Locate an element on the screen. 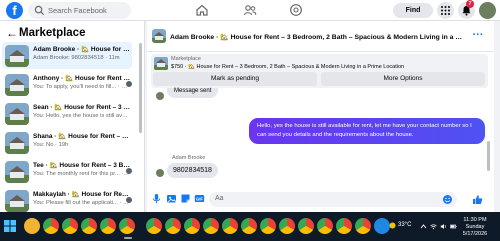  battery-icon is located at coordinates (453, 226).